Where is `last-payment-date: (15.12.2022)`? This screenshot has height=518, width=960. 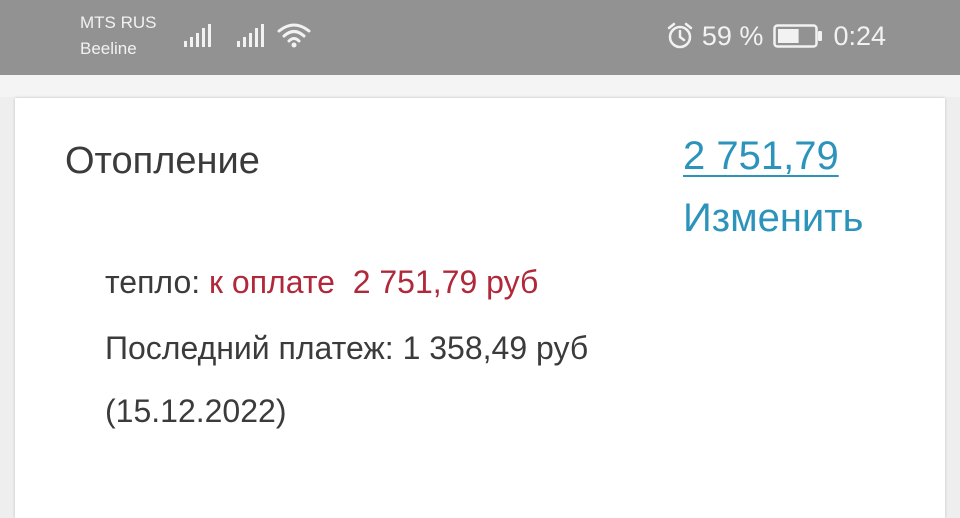 last-payment-date: (15.12.2022) is located at coordinates (196, 411).